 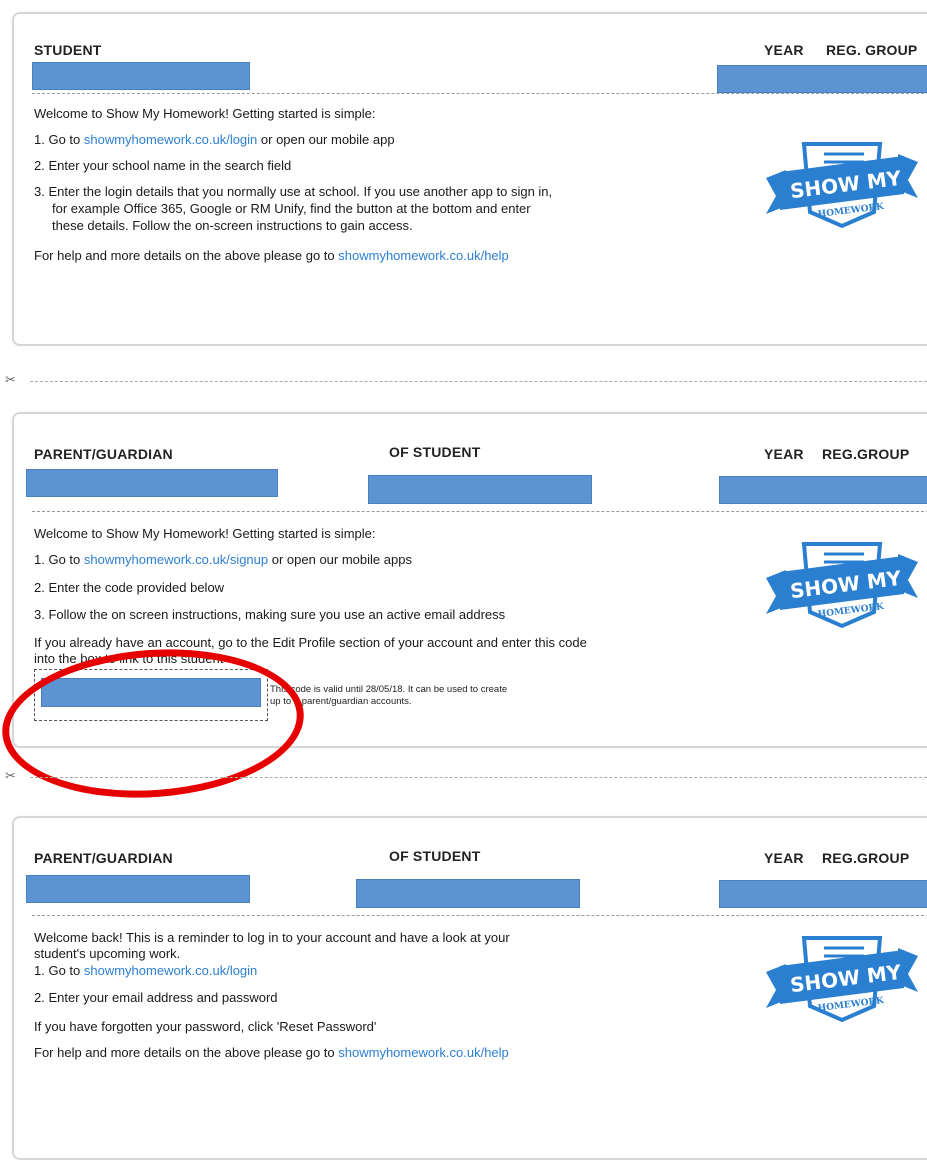 I want to click on step-1: 1. Go to showmyhomework.co.uk/login, so click(x=145, y=970).